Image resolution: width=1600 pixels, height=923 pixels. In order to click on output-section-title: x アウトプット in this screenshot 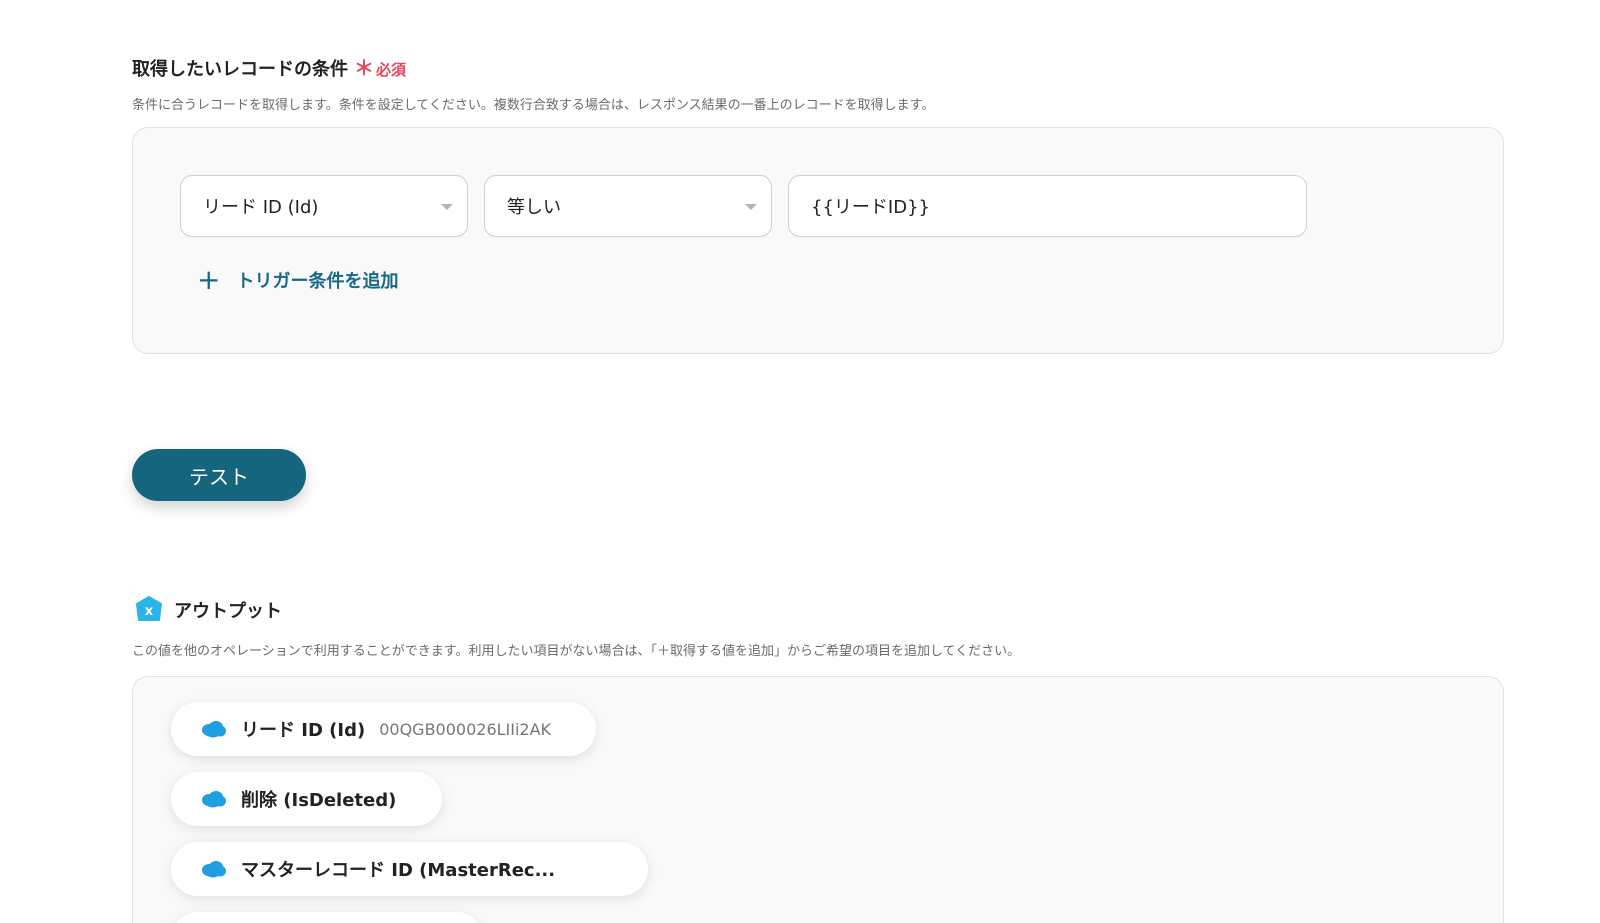, I will do `click(208, 610)`.